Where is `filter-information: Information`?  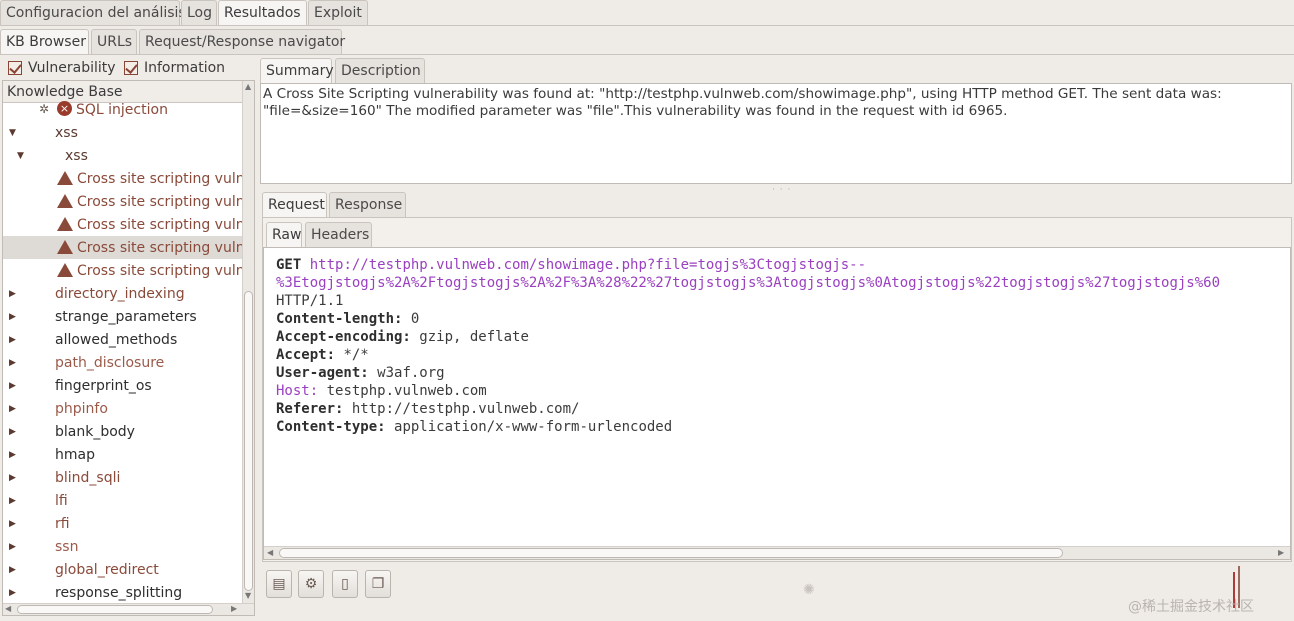
filter-information: Information is located at coordinates (174, 68).